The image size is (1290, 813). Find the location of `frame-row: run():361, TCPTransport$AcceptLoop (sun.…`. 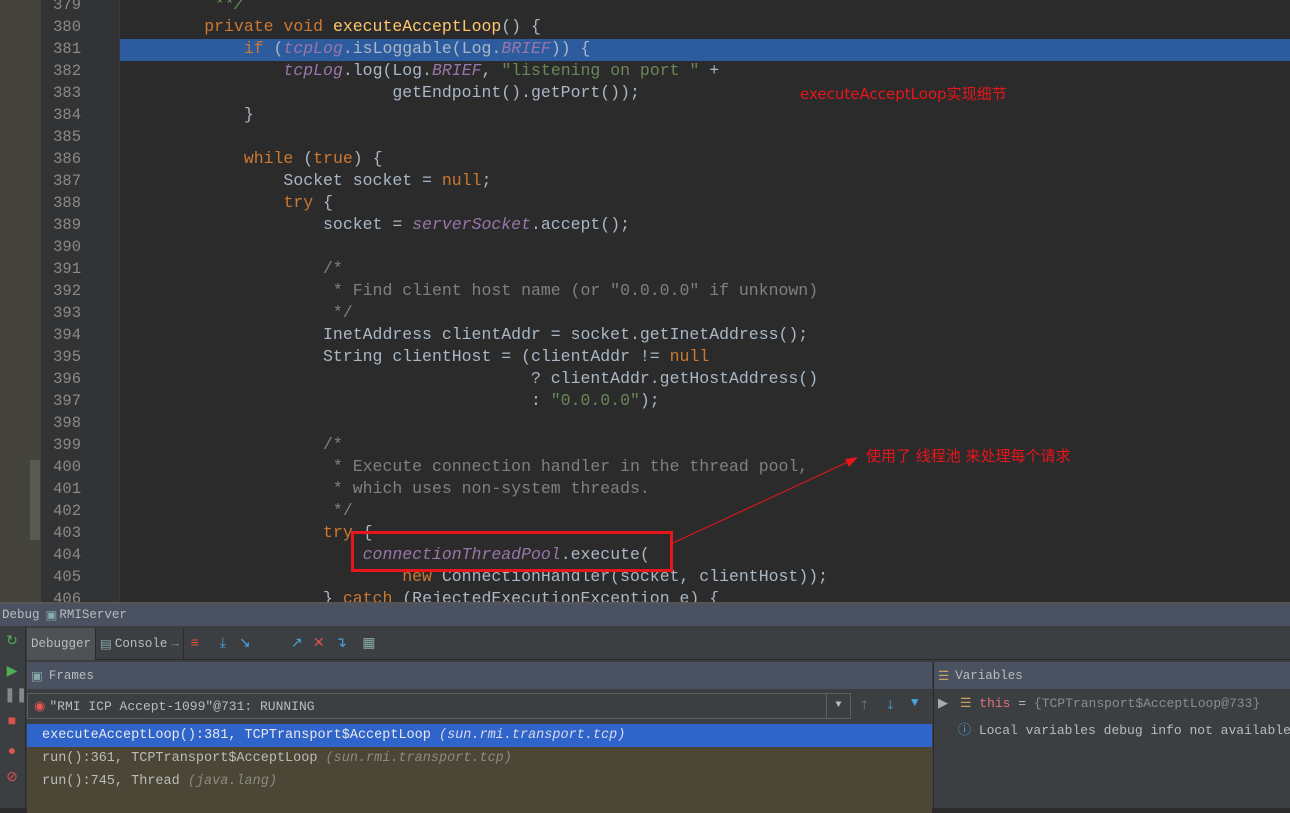

frame-row: run():361, TCPTransport$AcceptLoop (sun.… is located at coordinates (479, 758).